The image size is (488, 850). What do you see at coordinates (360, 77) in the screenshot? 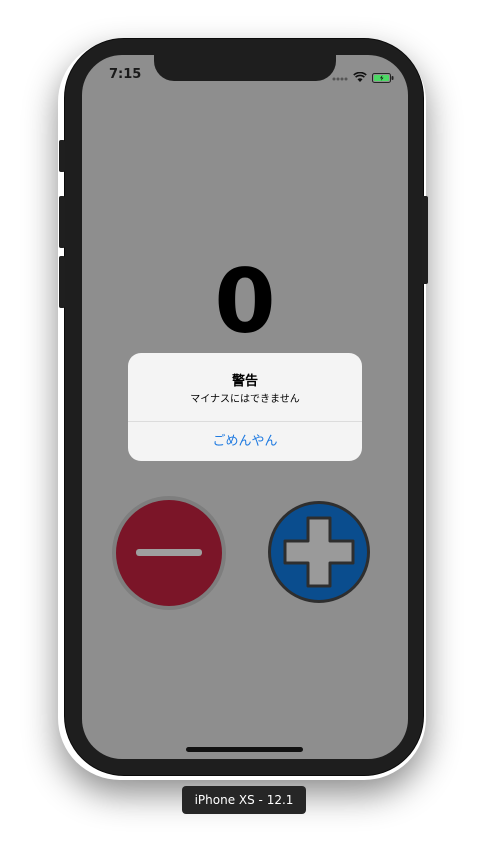
I see `wifi-icon` at bounding box center [360, 77].